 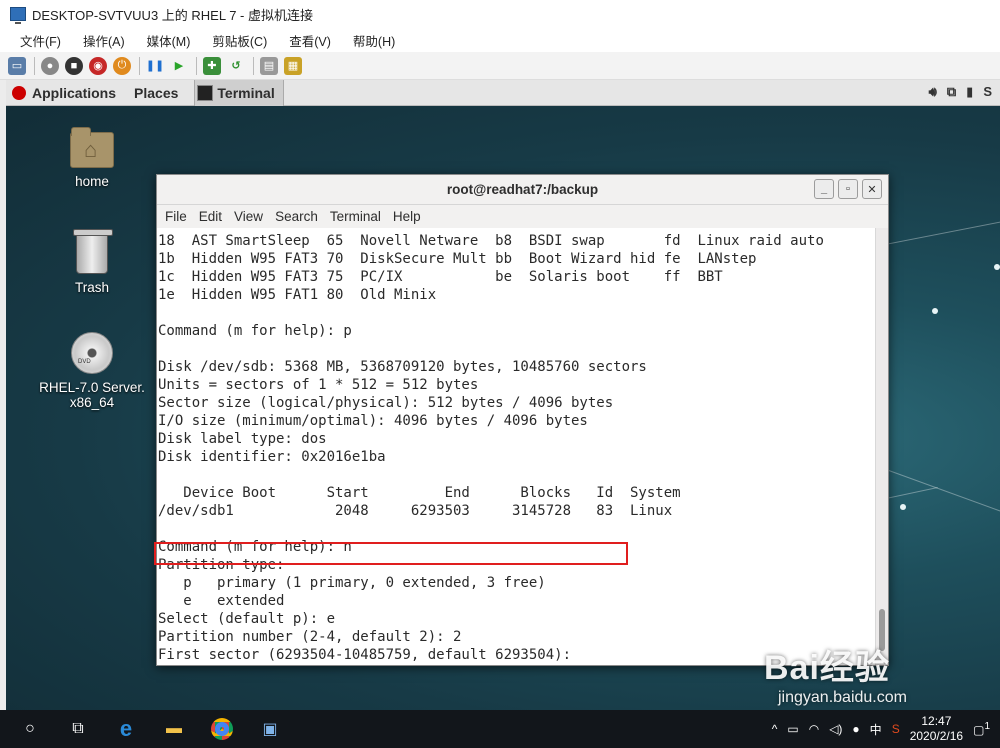 I want to click on checkpoint-icon: ✚, so click(x=212, y=65).